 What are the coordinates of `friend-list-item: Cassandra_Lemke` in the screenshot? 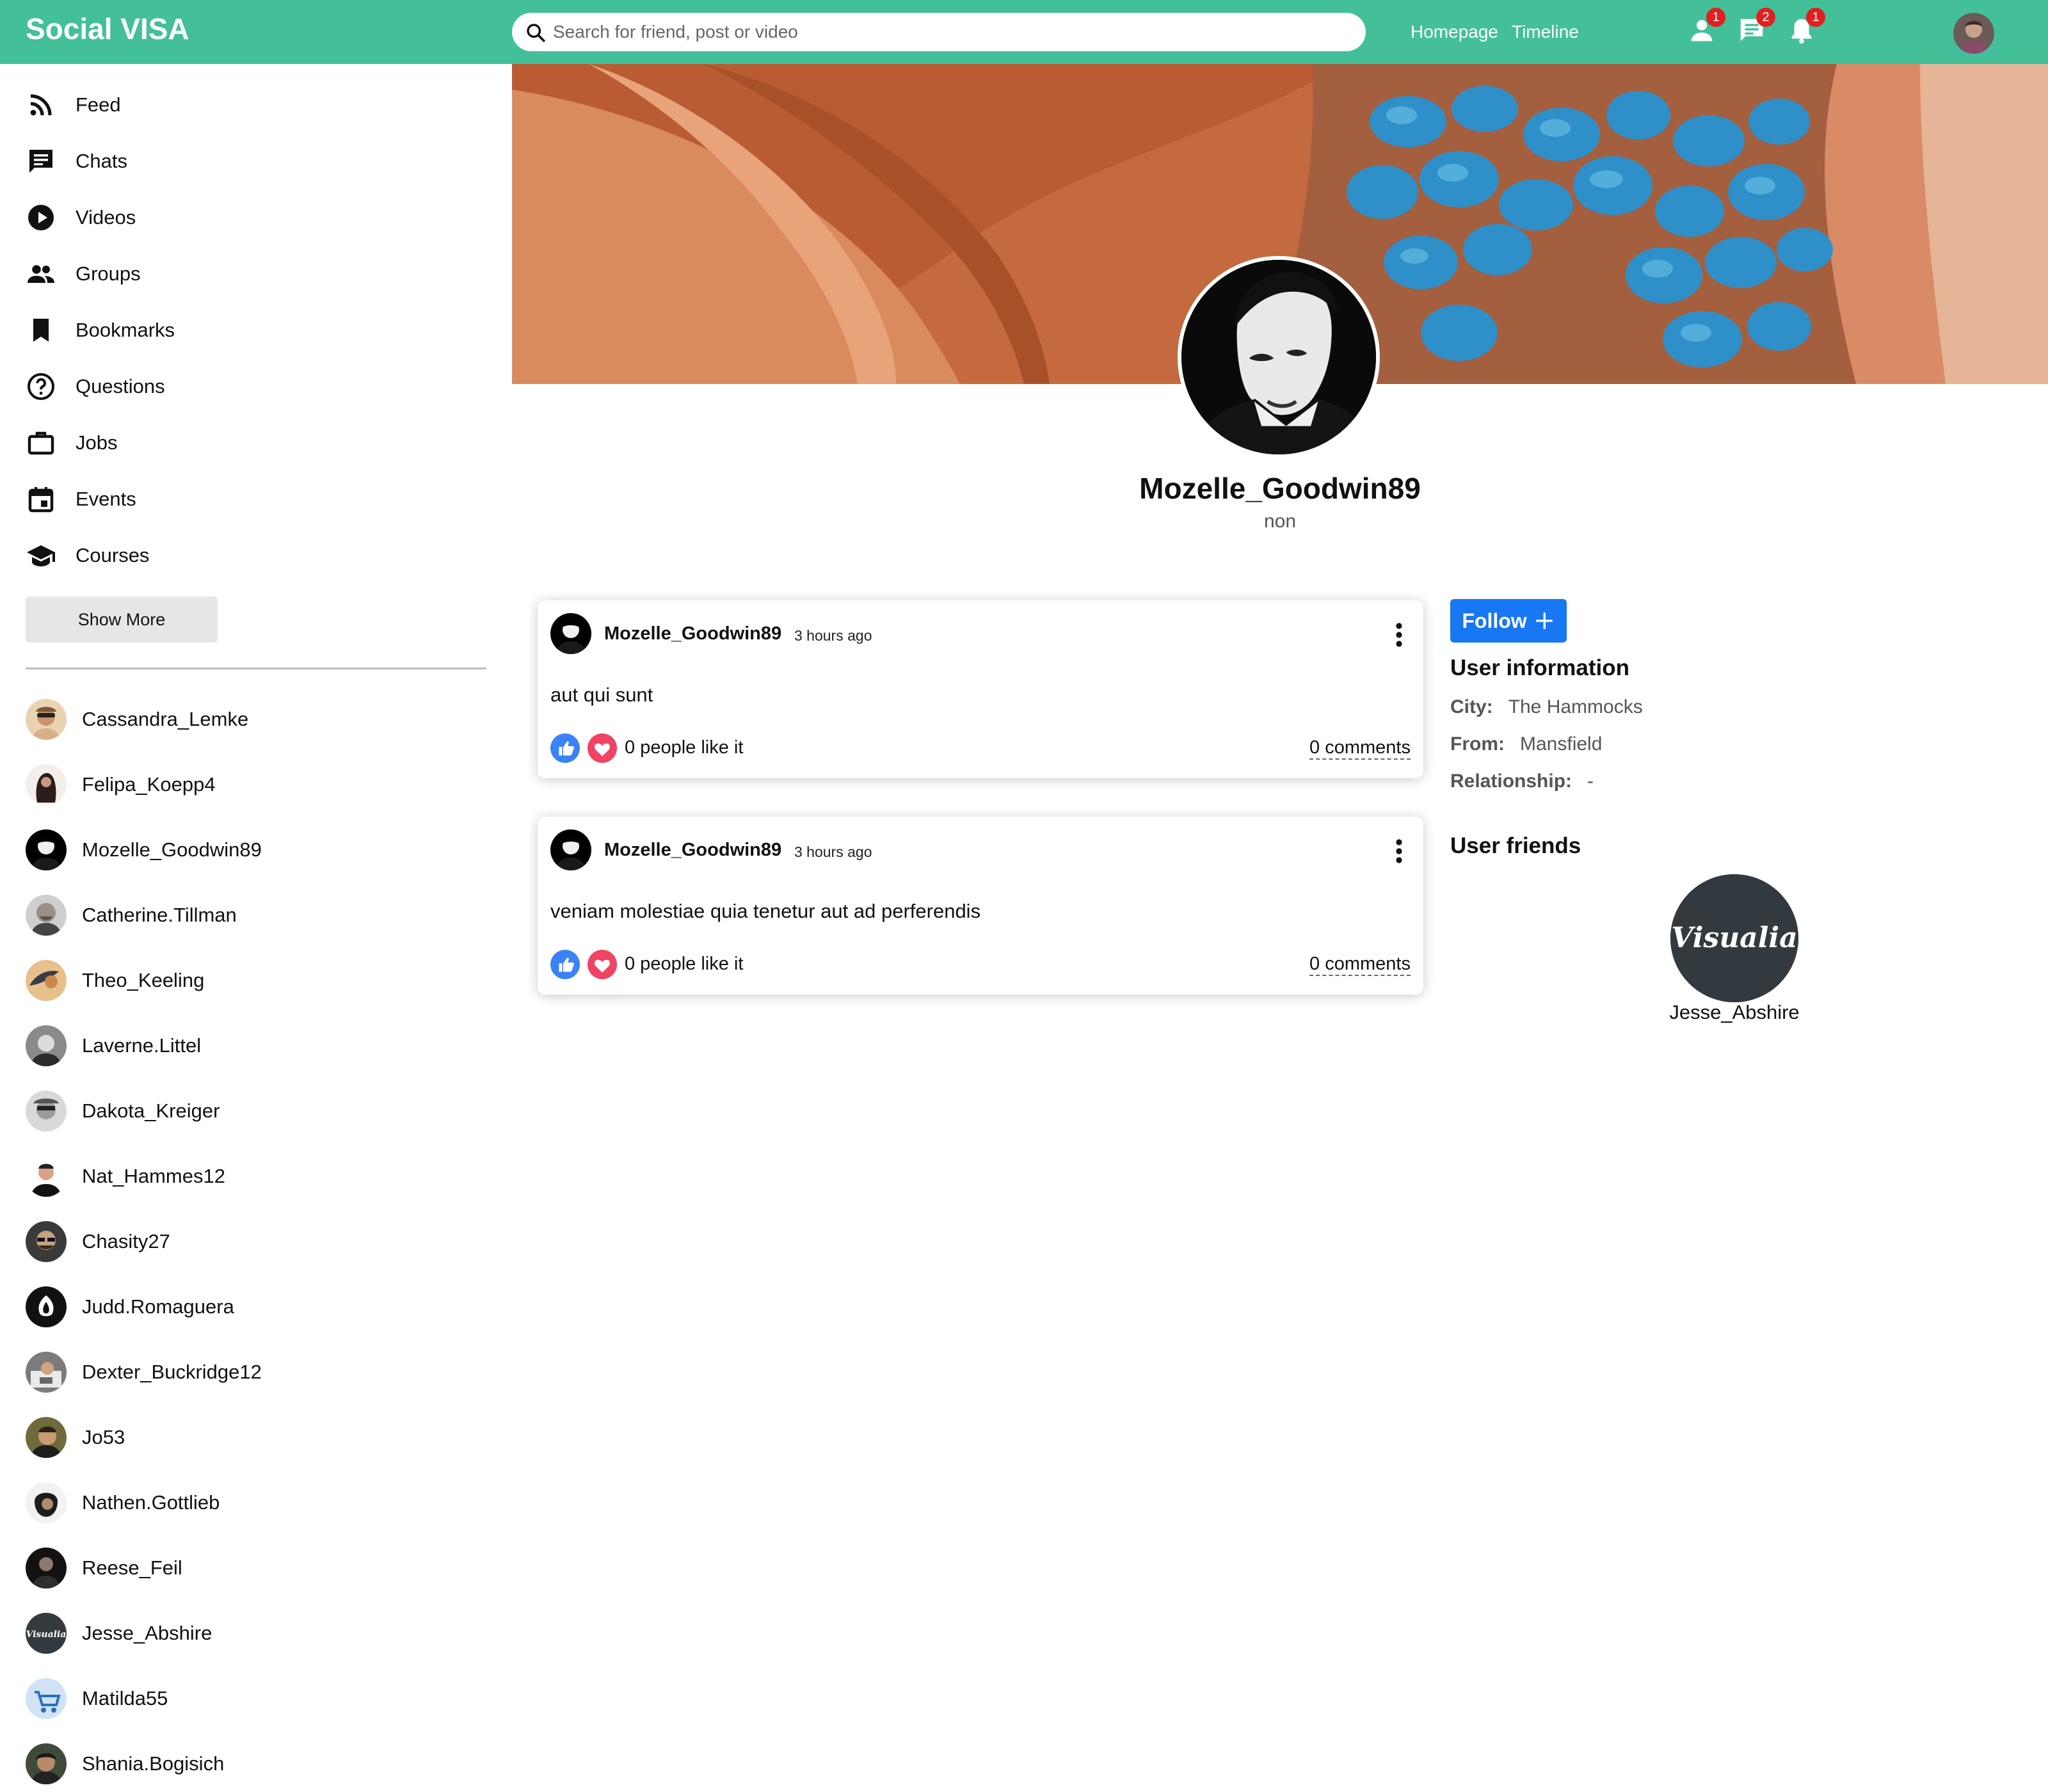 It's located at (250, 719).